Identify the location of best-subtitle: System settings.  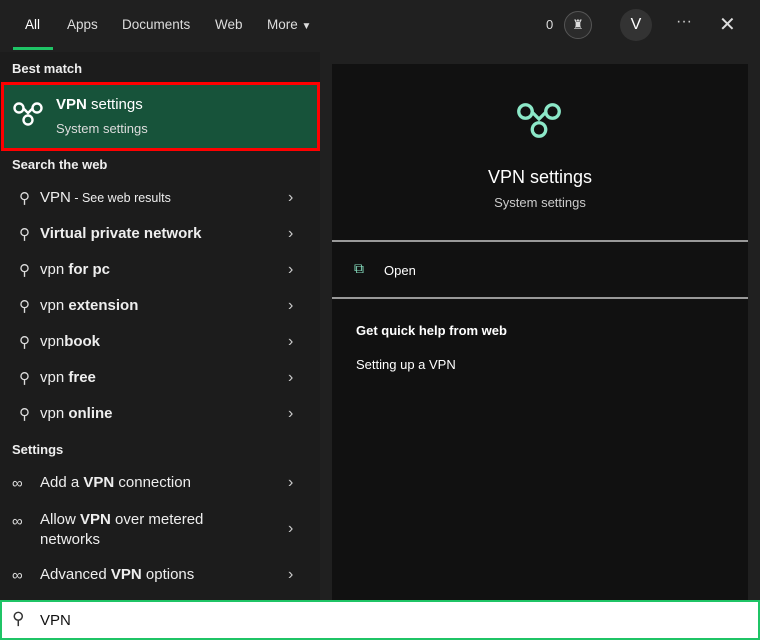
(102, 128).